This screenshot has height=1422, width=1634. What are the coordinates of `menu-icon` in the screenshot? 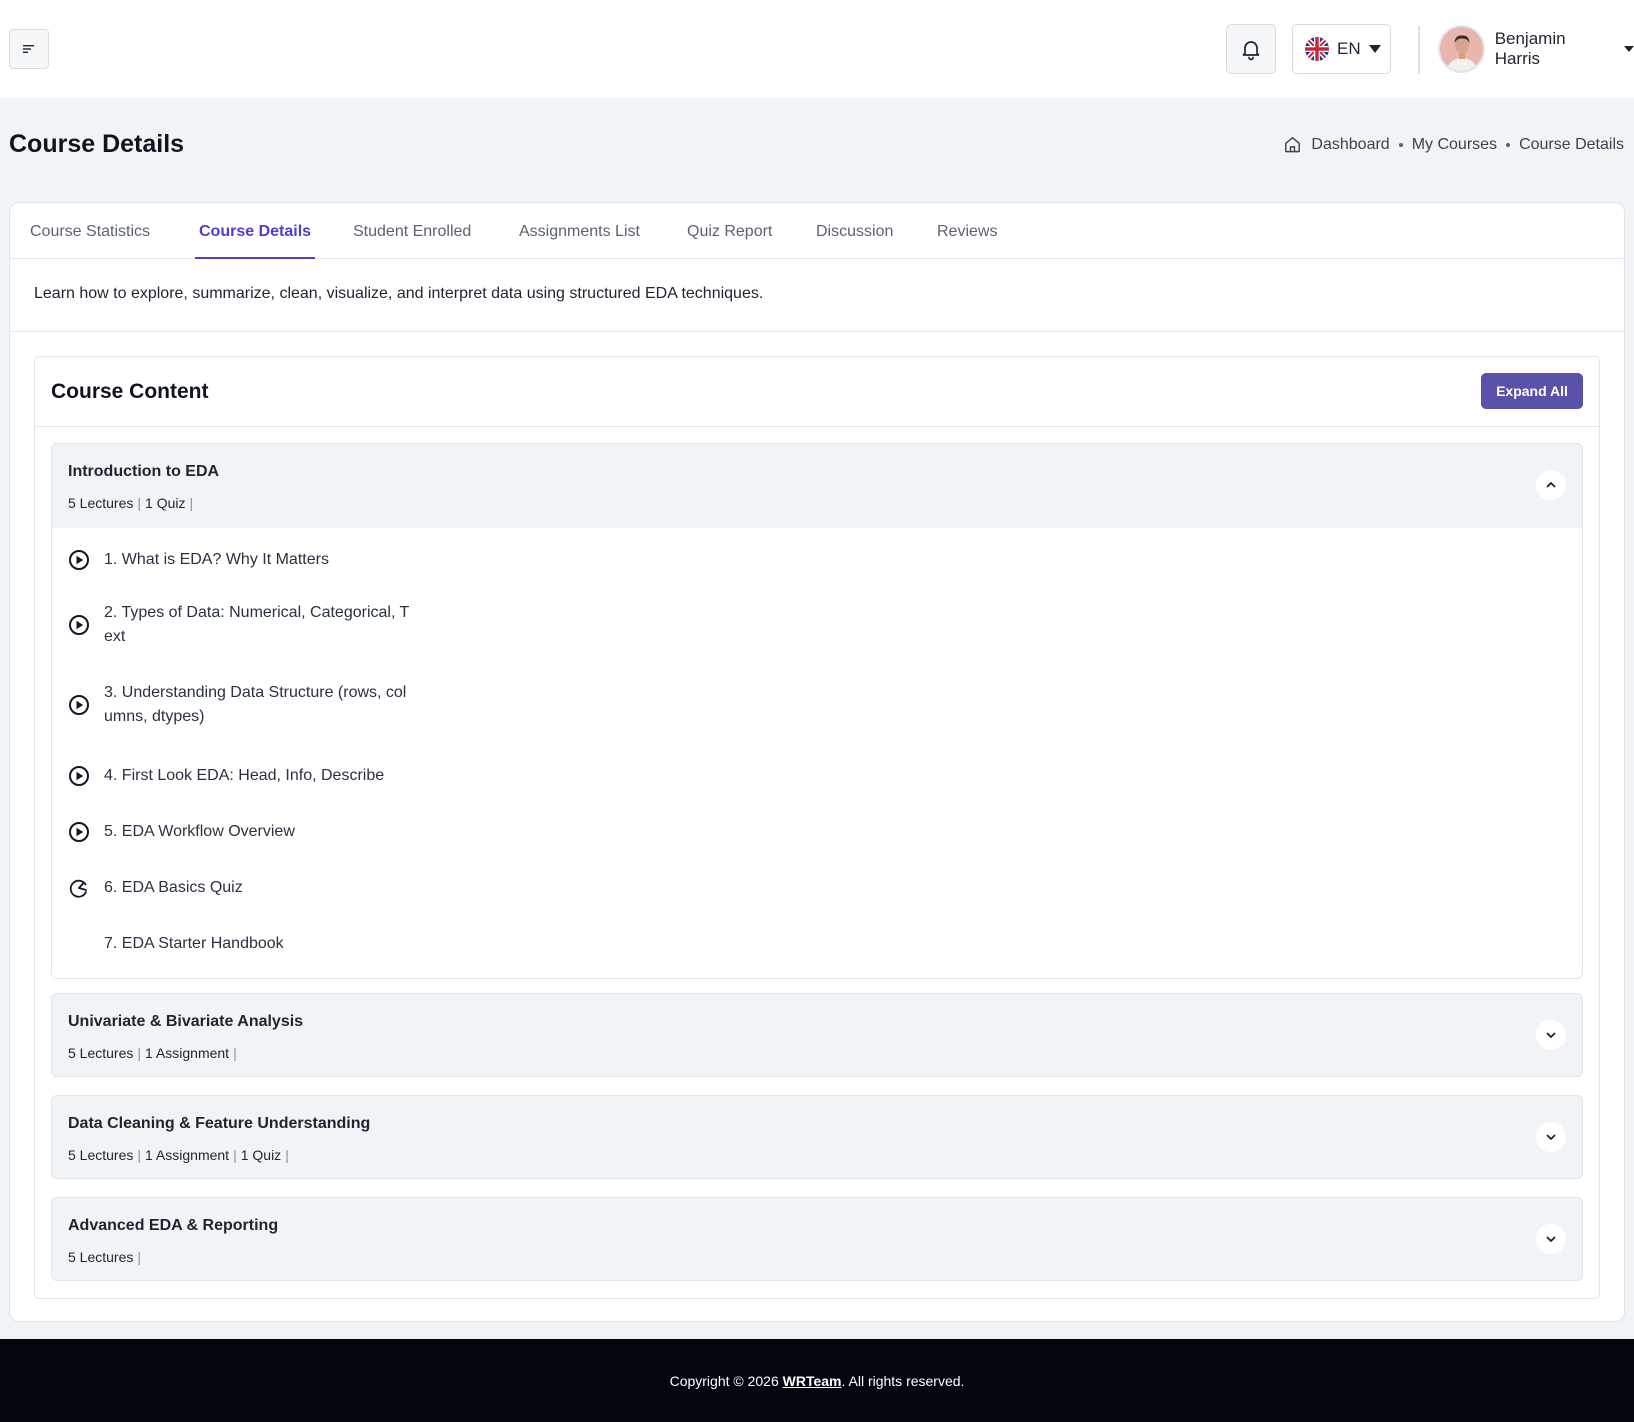 It's located at (28, 49).